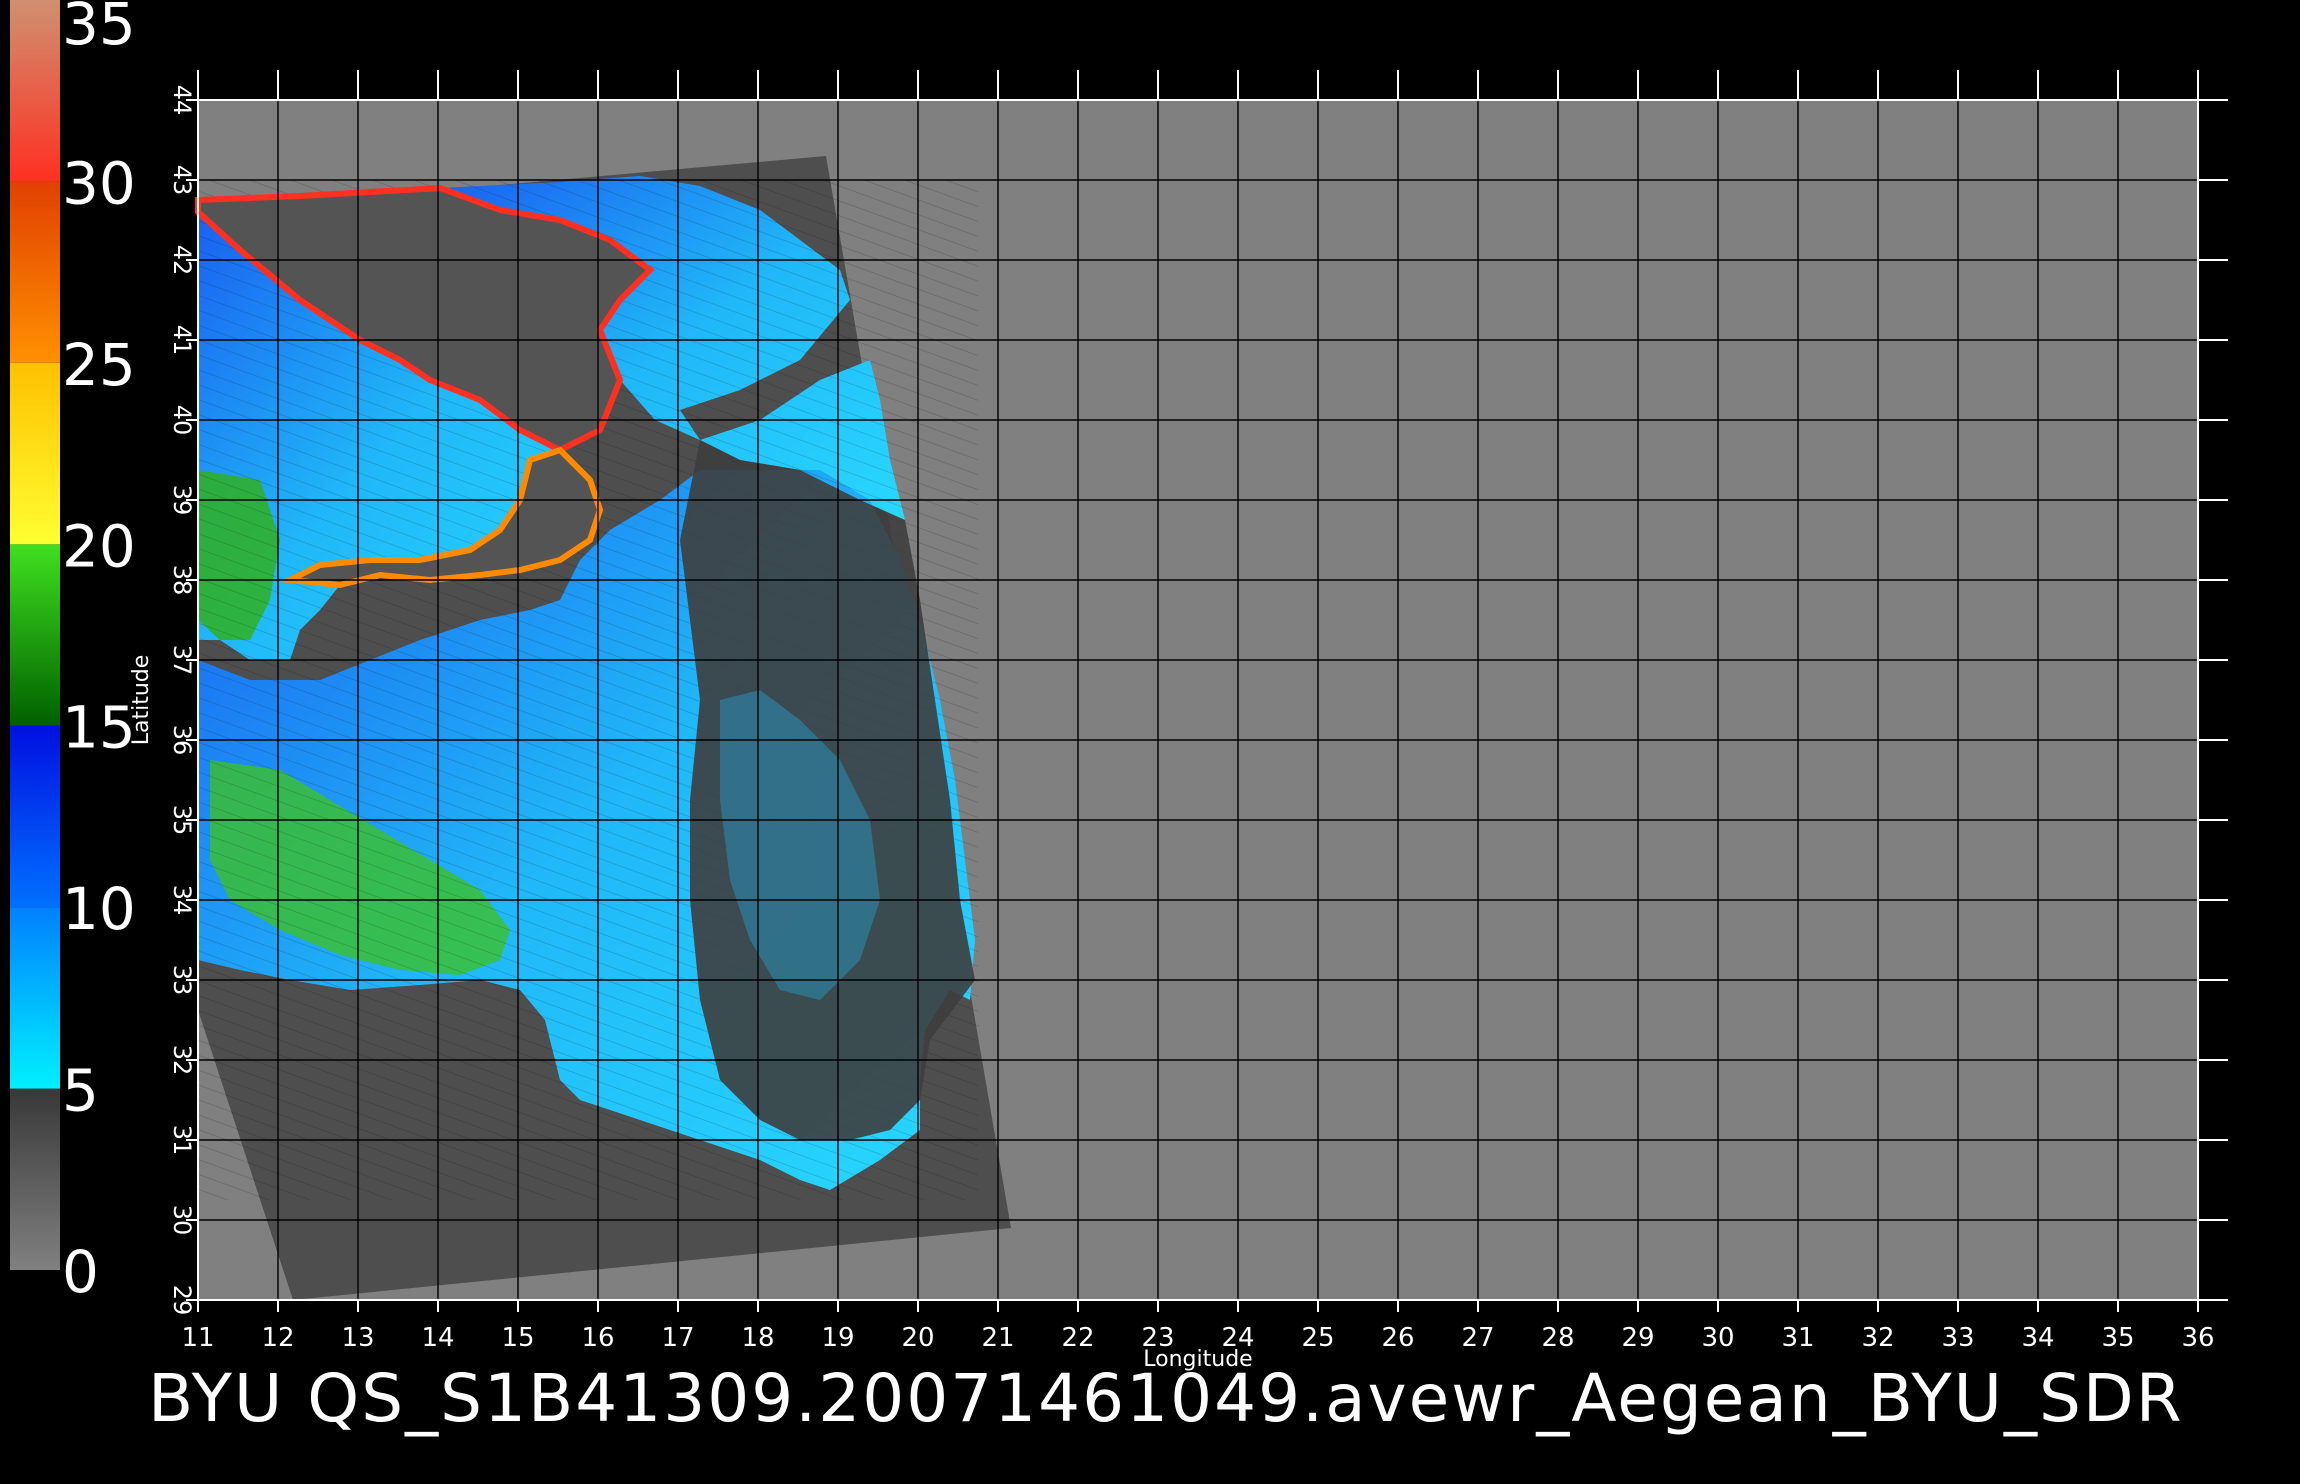 This screenshot has height=1484, width=2300. I want to click on color-scale-label: 30, so click(99, 183).